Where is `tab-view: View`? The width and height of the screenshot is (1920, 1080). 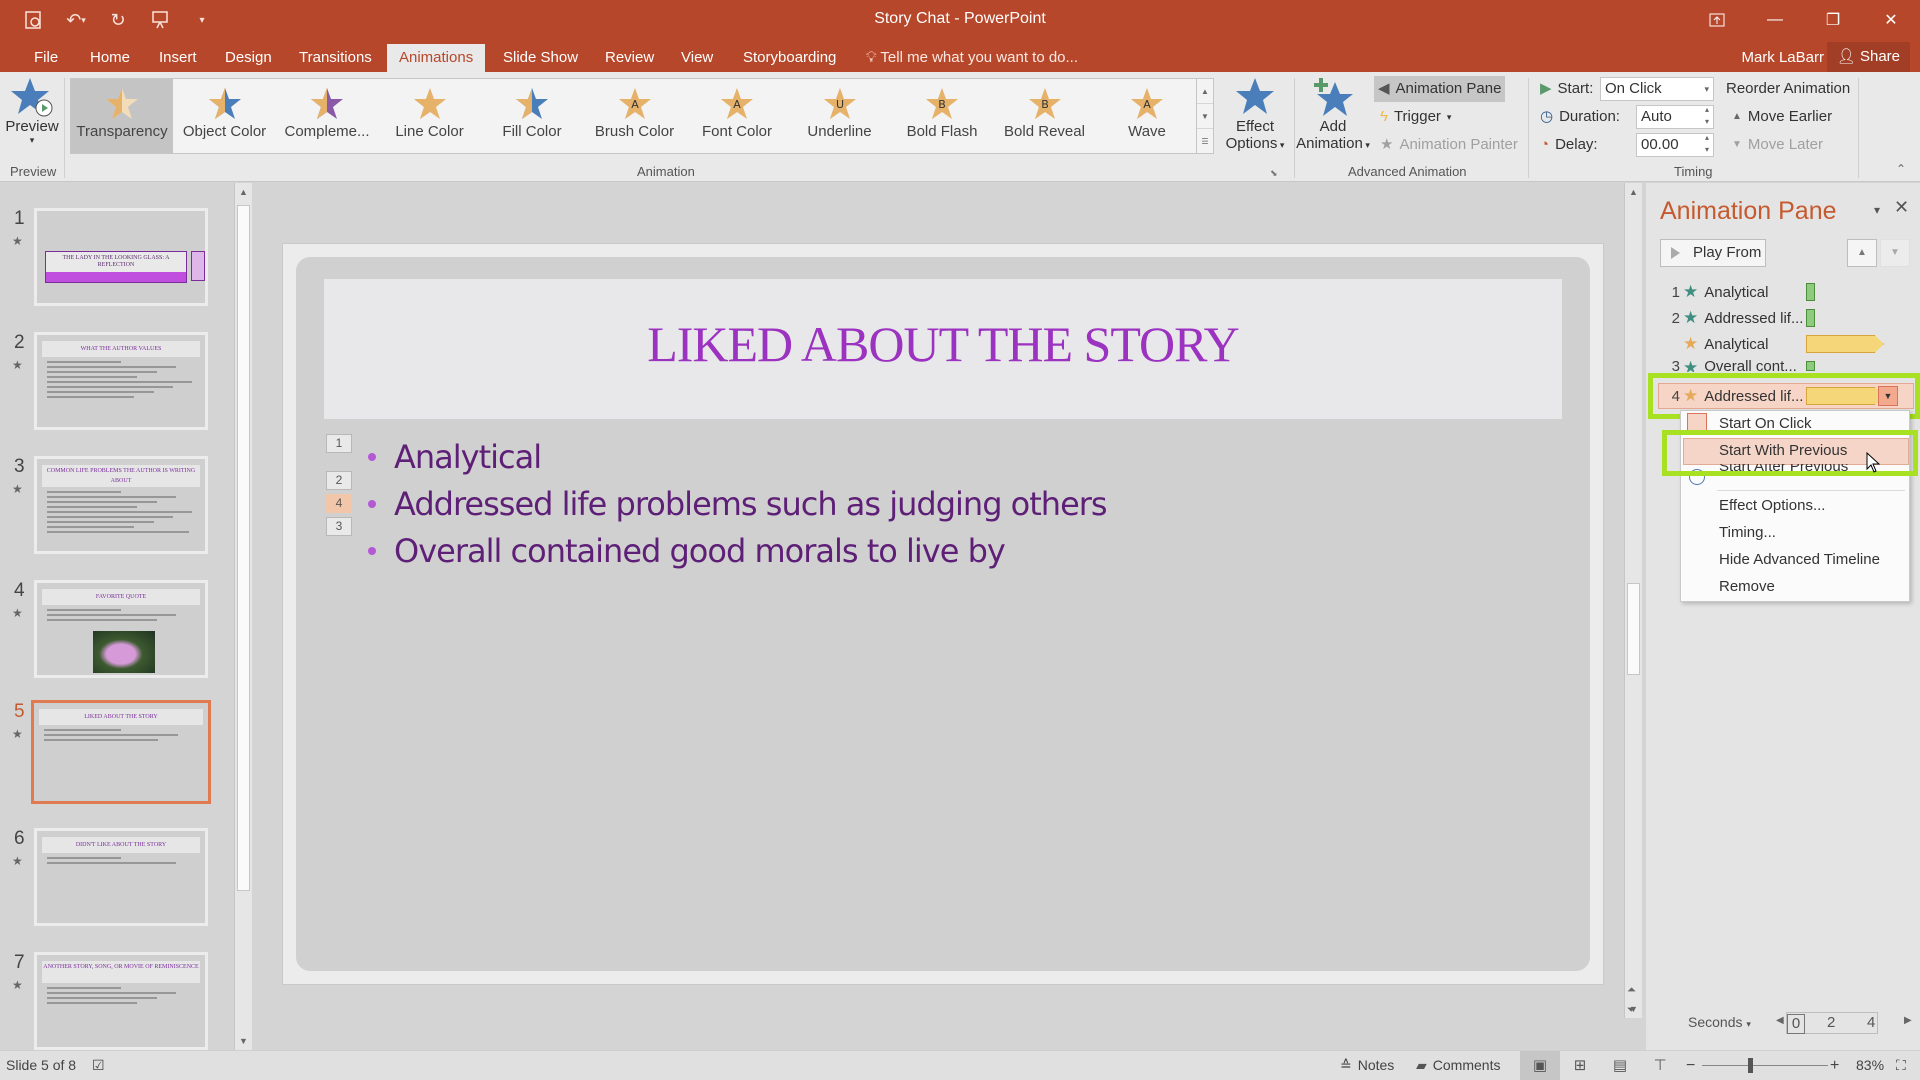
tab-view: View is located at coordinates (697, 58).